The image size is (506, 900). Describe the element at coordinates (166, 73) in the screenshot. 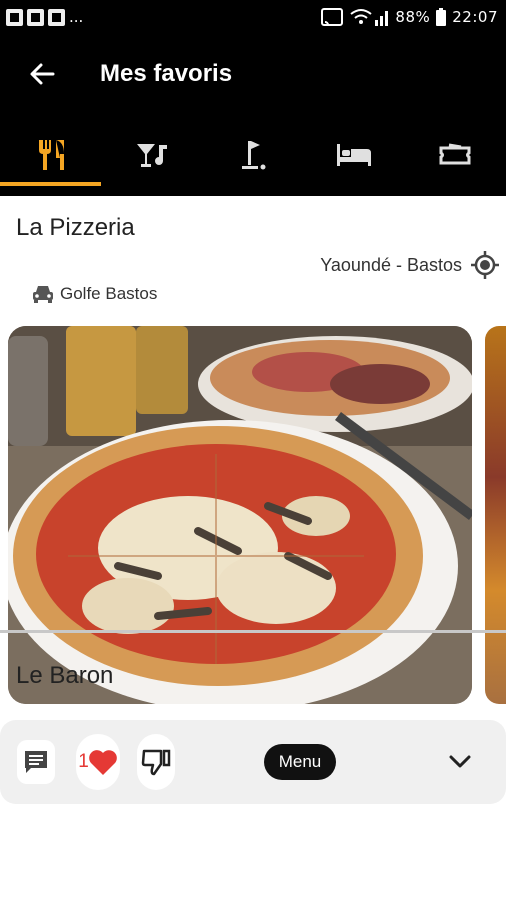

I see `page-title: Mes favoris` at that location.